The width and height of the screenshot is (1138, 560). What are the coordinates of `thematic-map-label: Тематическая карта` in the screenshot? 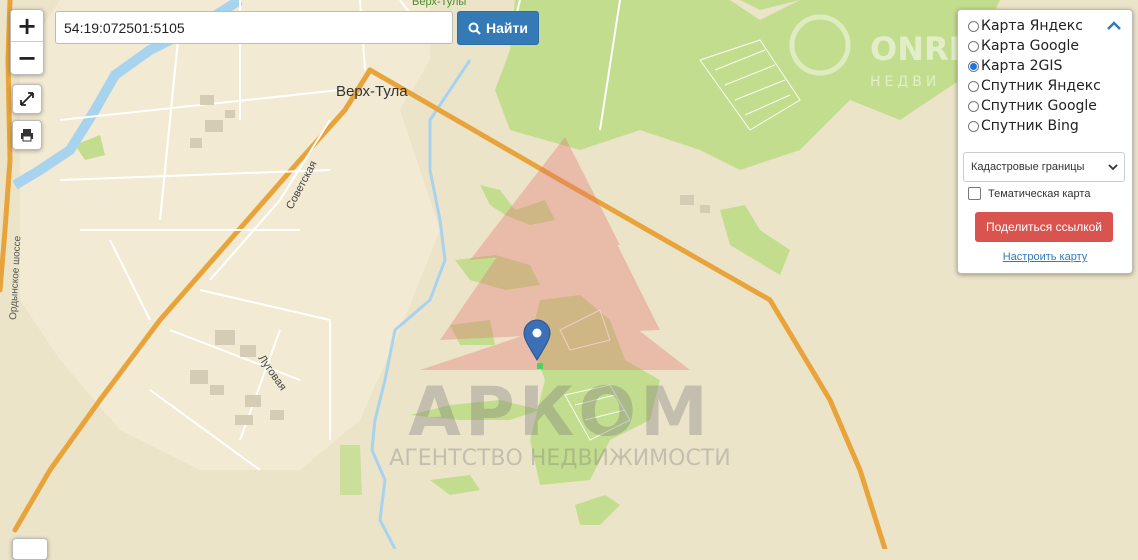 It's located at (1039, 193).